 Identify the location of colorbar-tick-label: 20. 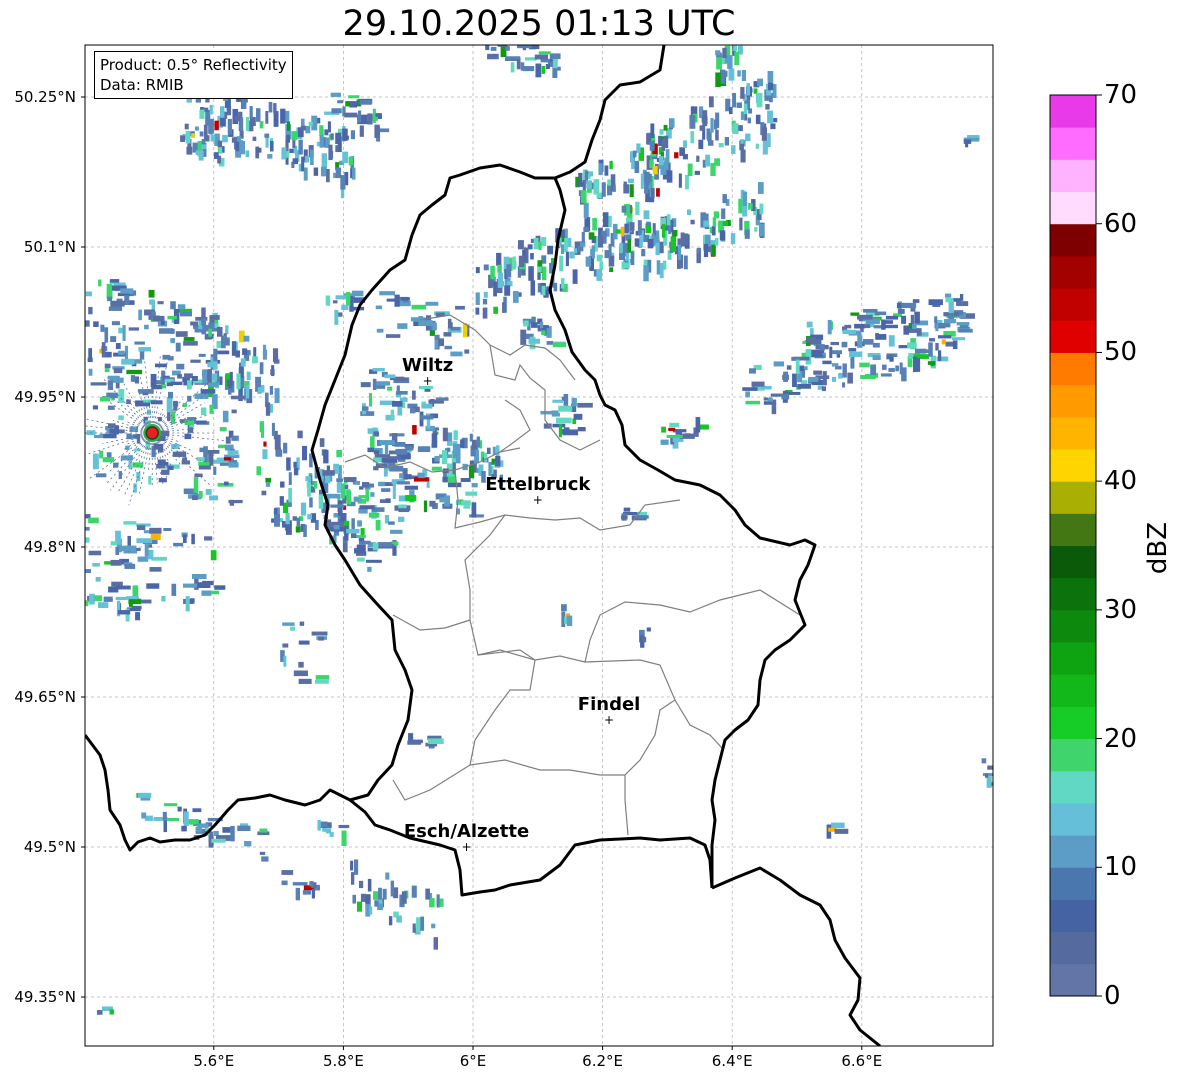
(1121, 738).